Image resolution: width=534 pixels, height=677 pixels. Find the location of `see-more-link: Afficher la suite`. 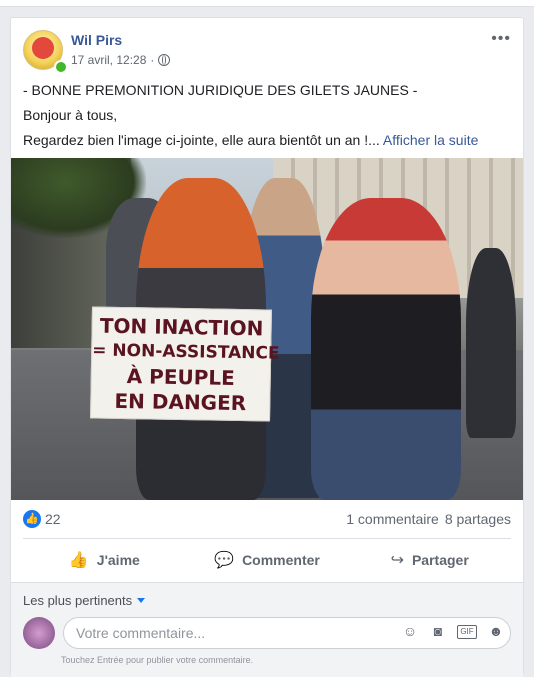

see-more-link: Afficher la suite is located at coordinates (430, 140).